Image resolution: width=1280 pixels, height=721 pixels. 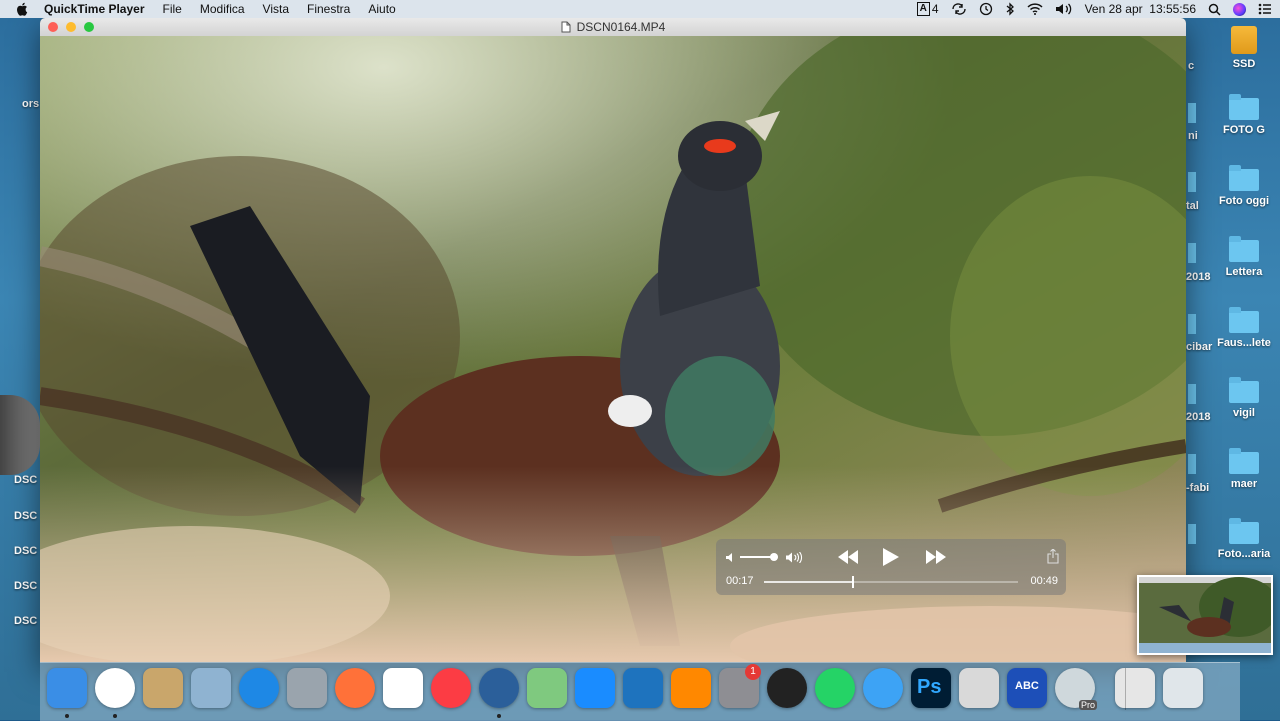 I want to click on volume-slider-fill, so click(x=757, y=557).